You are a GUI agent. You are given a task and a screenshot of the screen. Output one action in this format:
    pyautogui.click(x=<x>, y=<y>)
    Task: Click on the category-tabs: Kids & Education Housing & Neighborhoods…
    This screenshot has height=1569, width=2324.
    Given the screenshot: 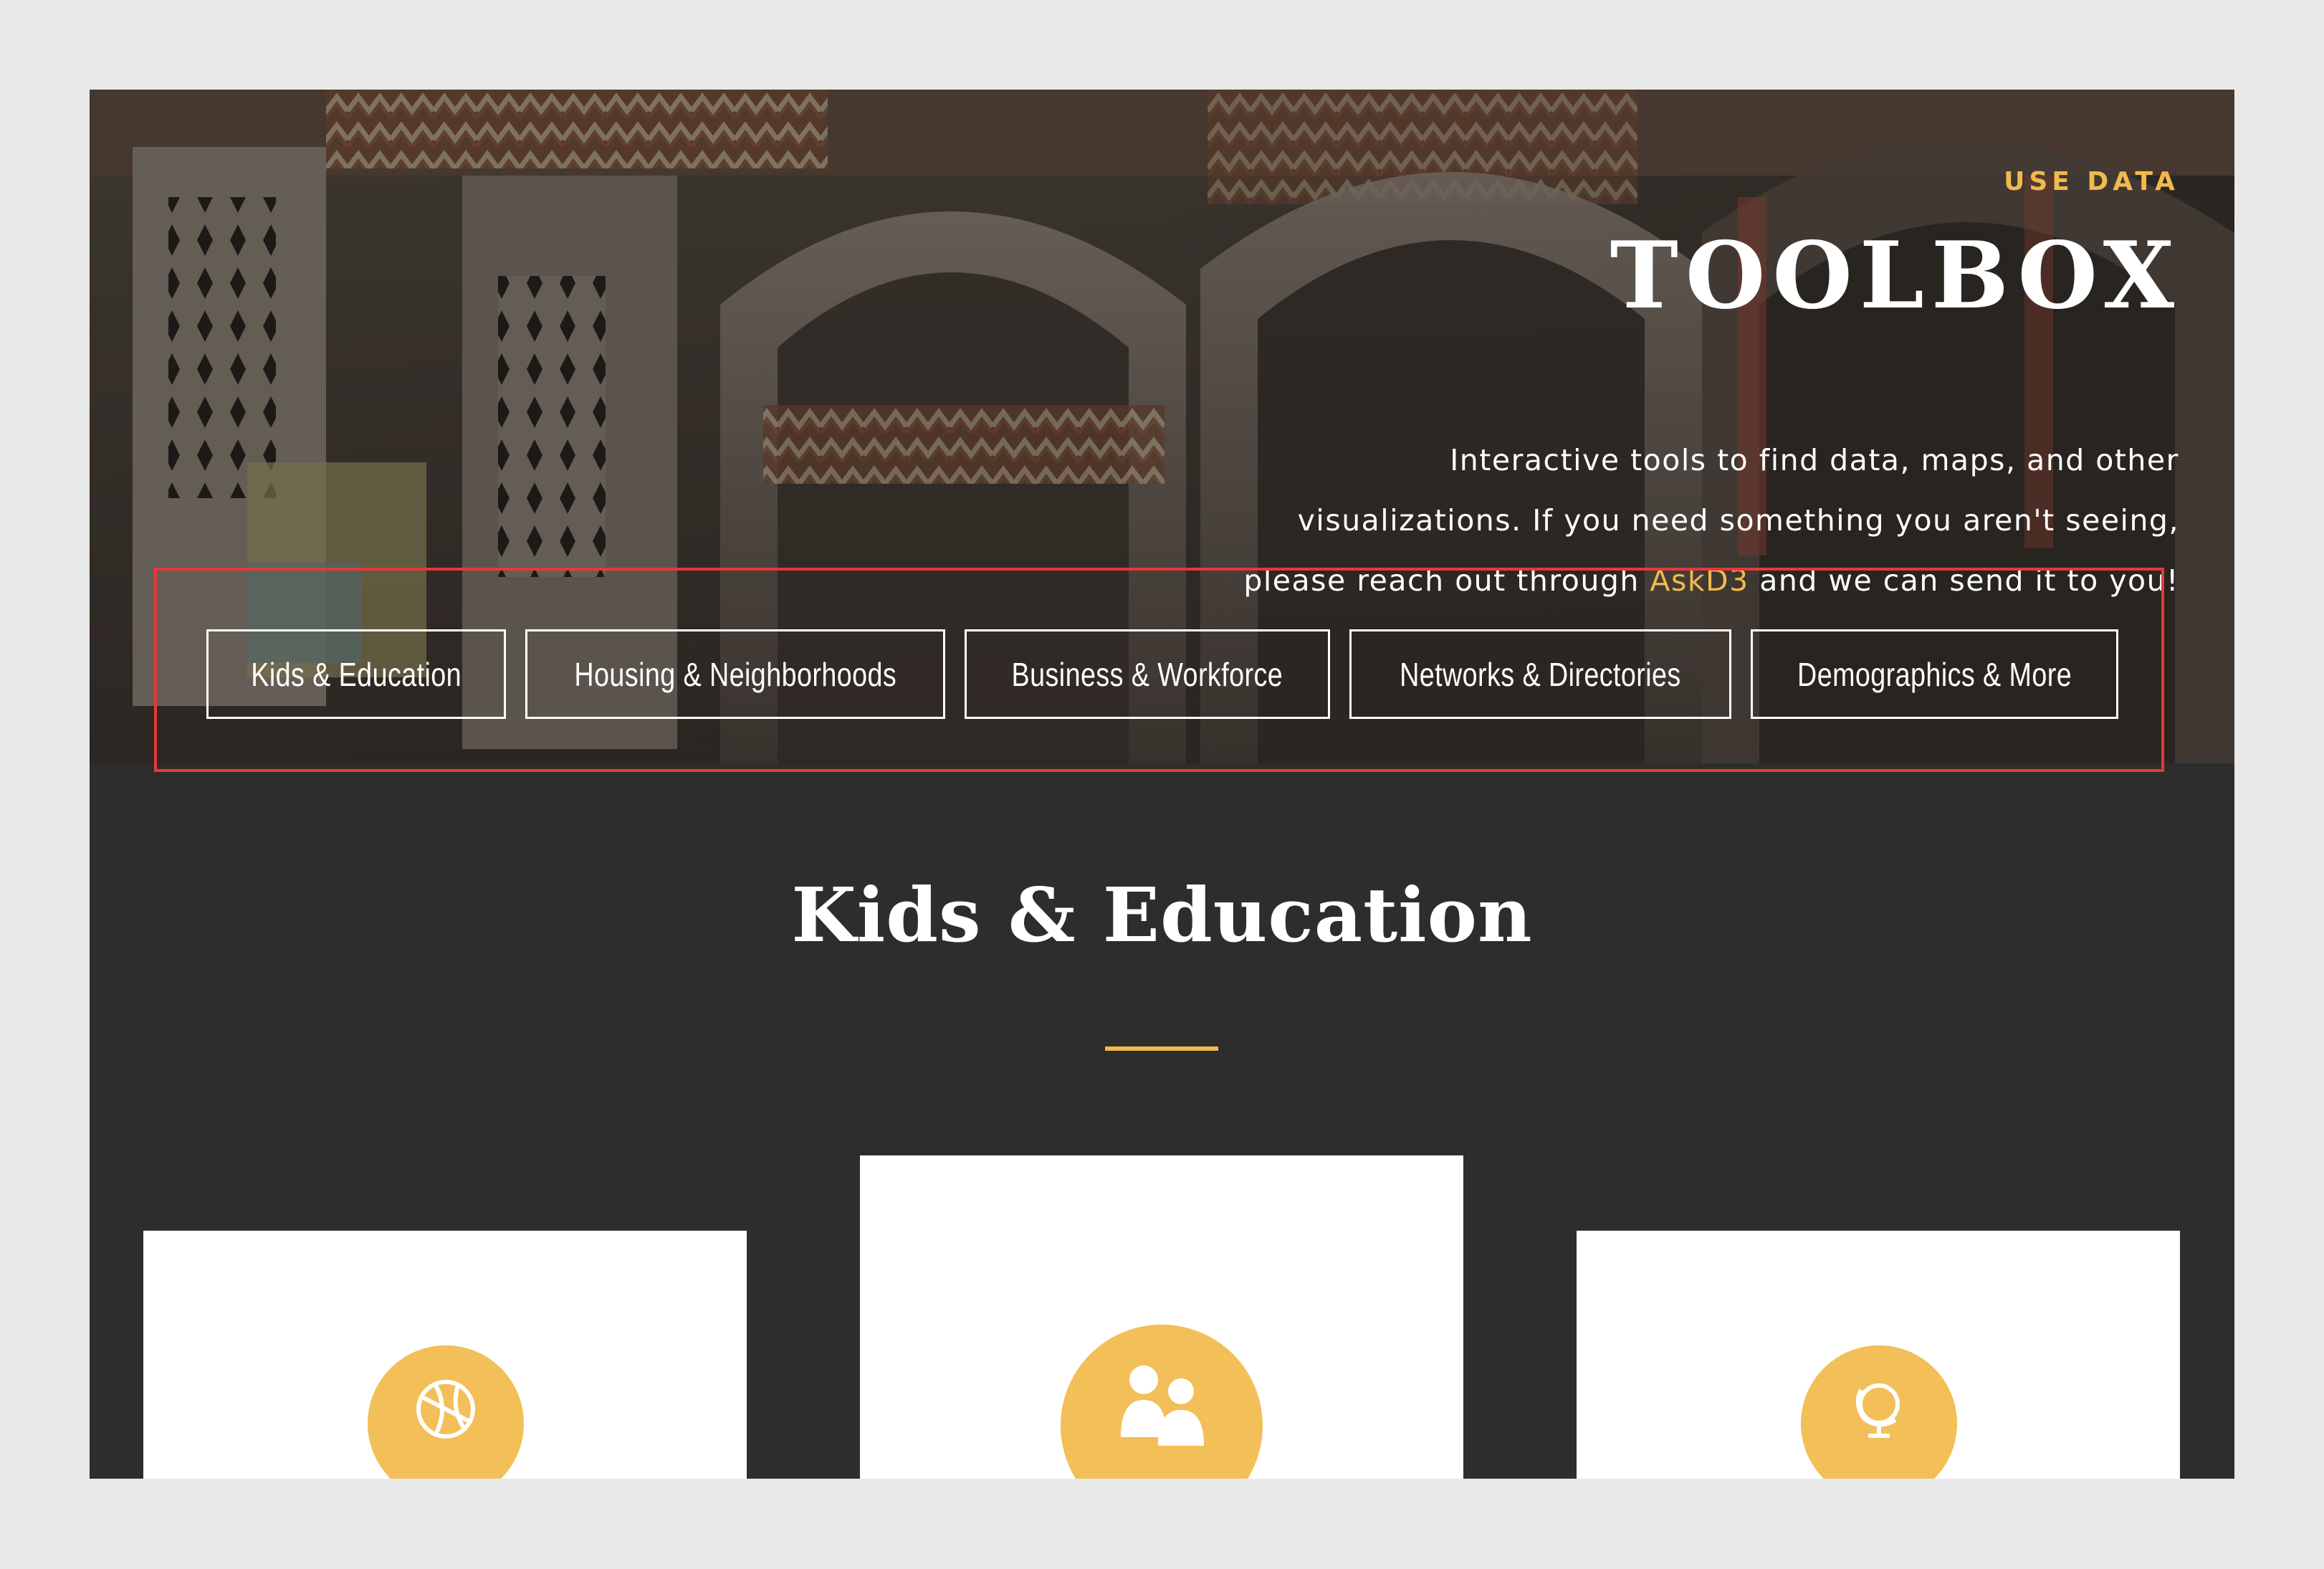 What is the action you would take?
    pyautogui.click(x=1162, y=674)
    